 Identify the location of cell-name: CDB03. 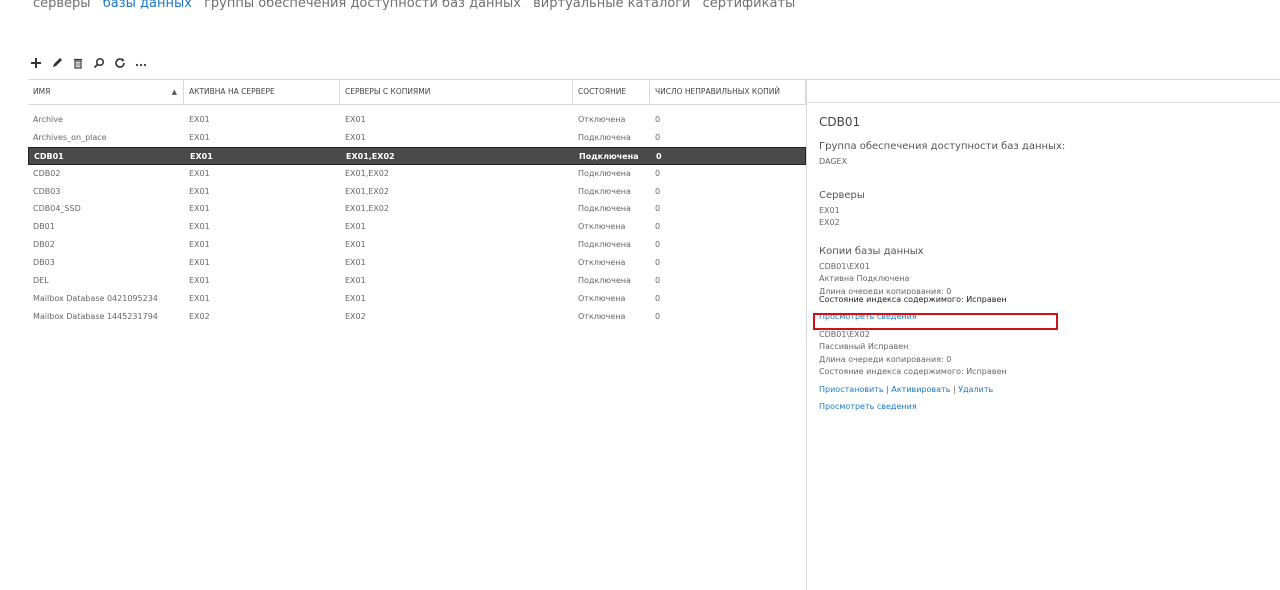
(47, 191).